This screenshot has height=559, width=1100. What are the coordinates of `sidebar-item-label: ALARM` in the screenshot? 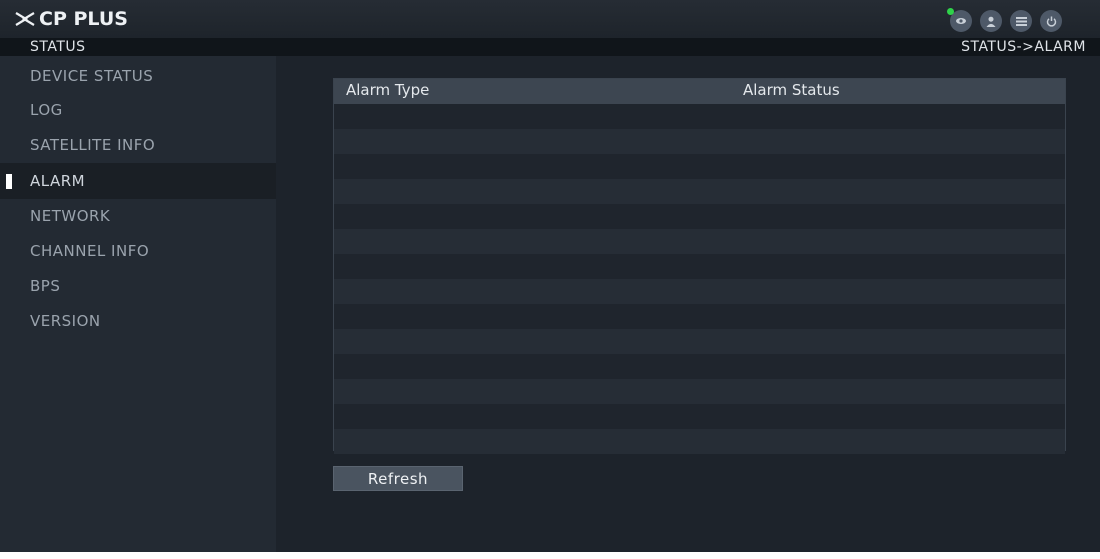 It's located at (58, 181).